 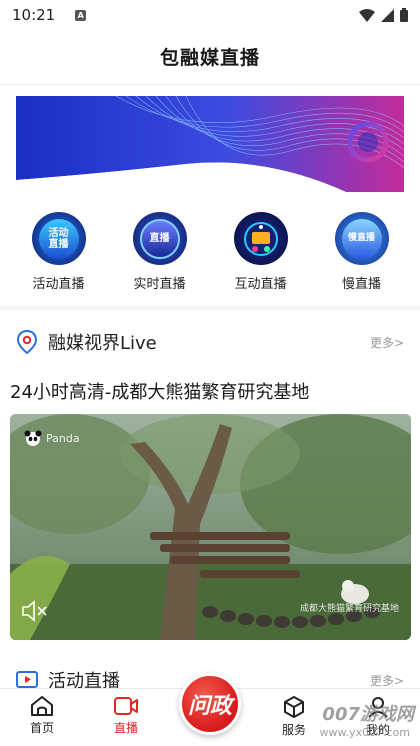 I want to click on category-label: 活动直播, so click(x=58, y=284).